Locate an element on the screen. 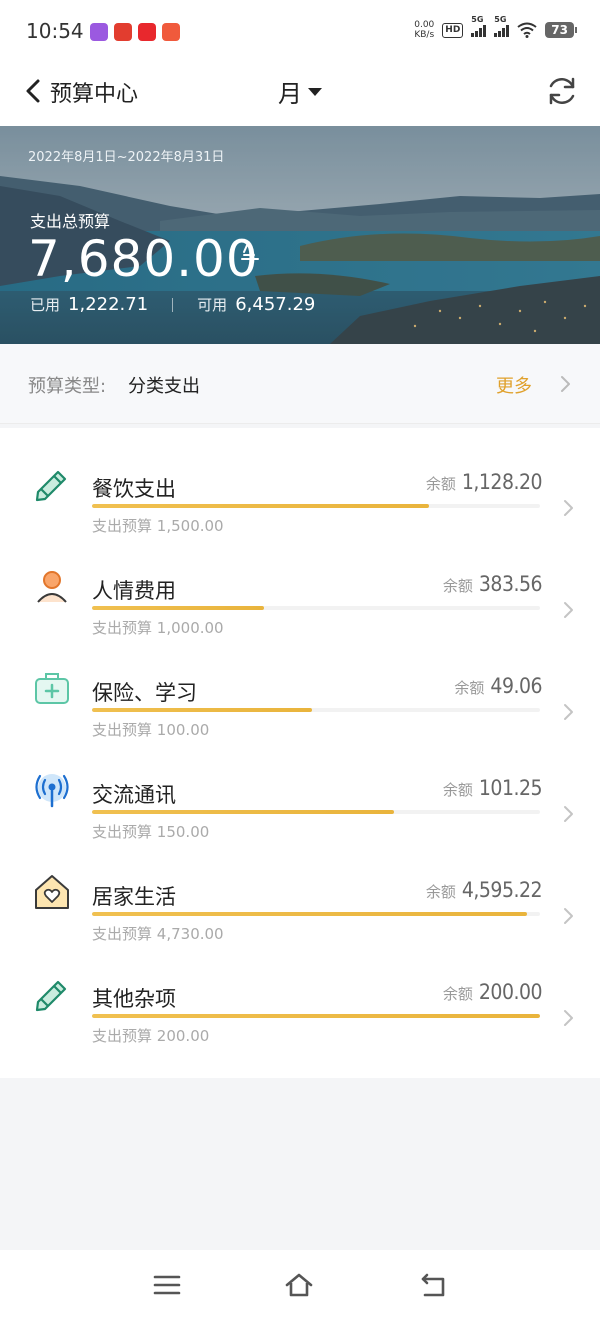 This screenshot has height=1320, width=600. category-name: 人情费用 is located at coordinates (134, 591).